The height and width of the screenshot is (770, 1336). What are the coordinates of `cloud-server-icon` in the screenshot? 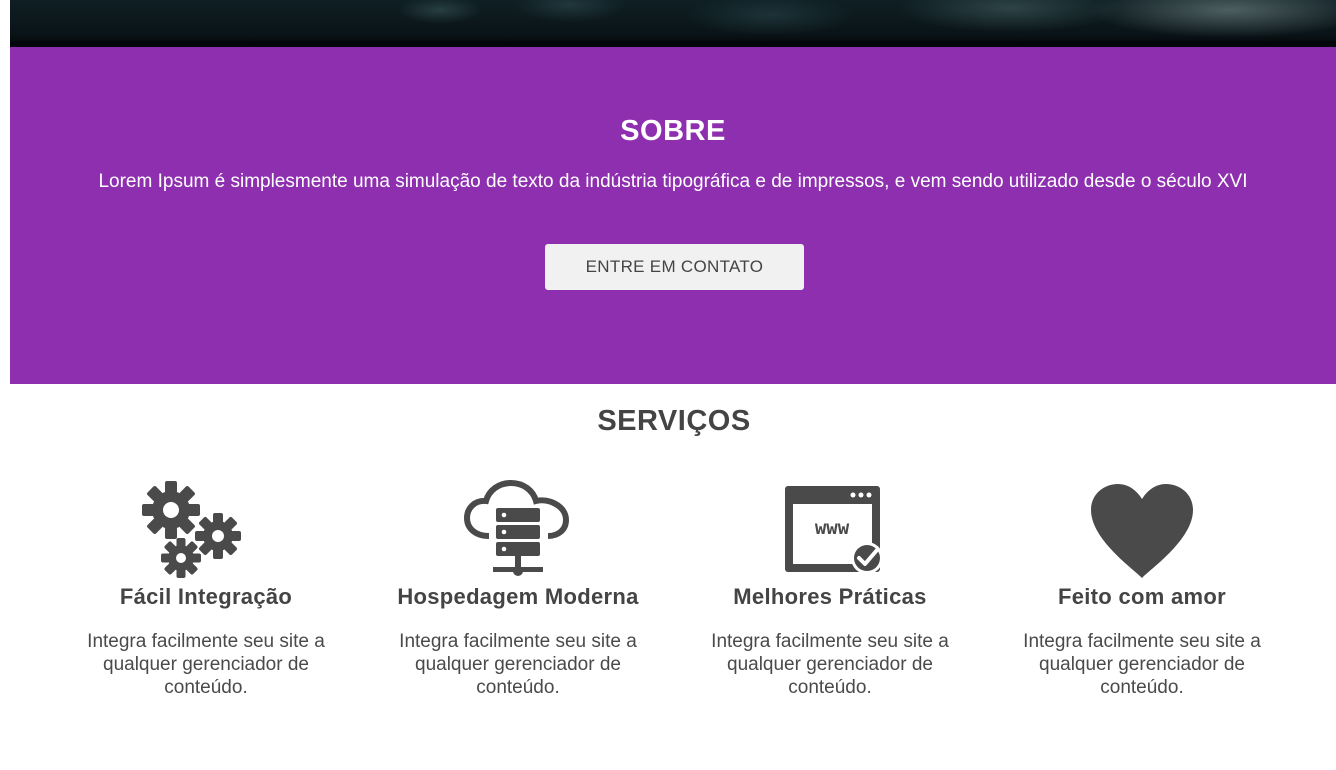 It's located at (516, 527).